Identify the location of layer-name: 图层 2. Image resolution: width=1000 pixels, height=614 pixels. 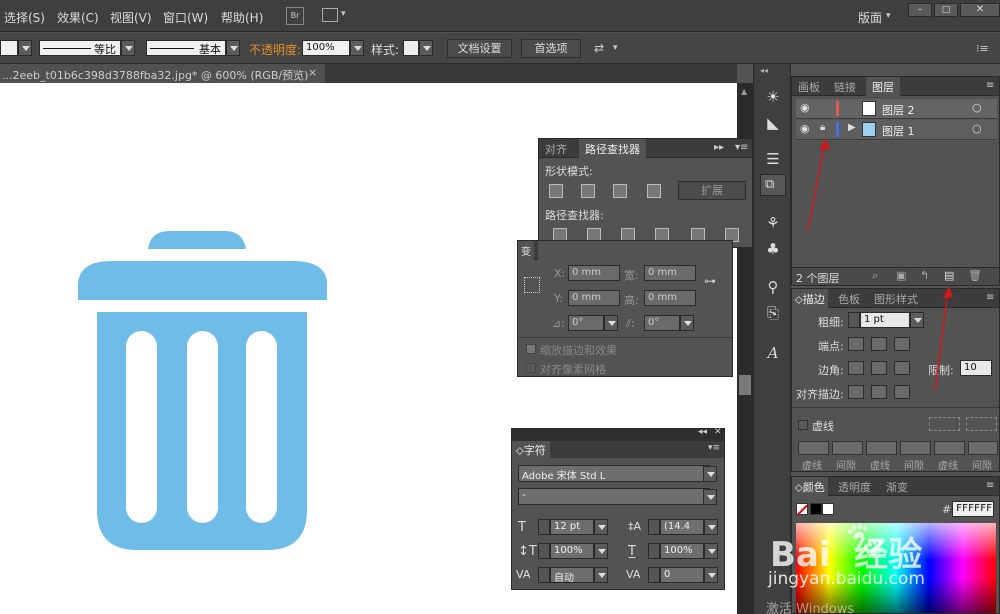
(898, 110).